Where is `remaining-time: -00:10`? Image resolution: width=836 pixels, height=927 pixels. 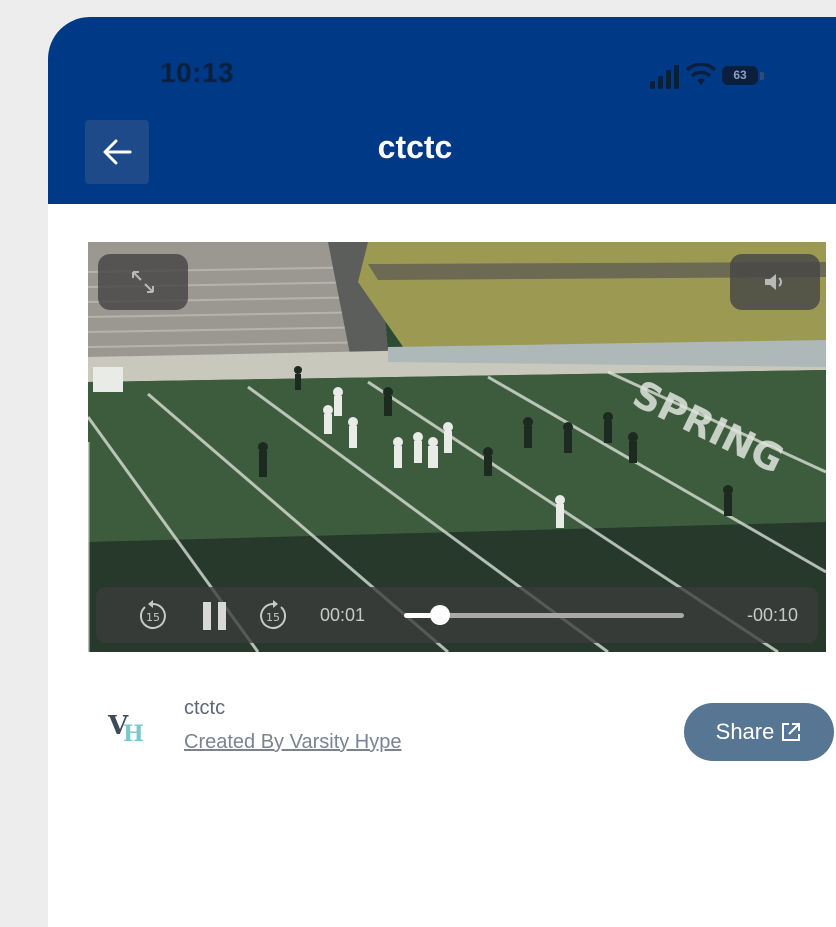
remaining-time: -00:10 is located at coordinates (772, 615).